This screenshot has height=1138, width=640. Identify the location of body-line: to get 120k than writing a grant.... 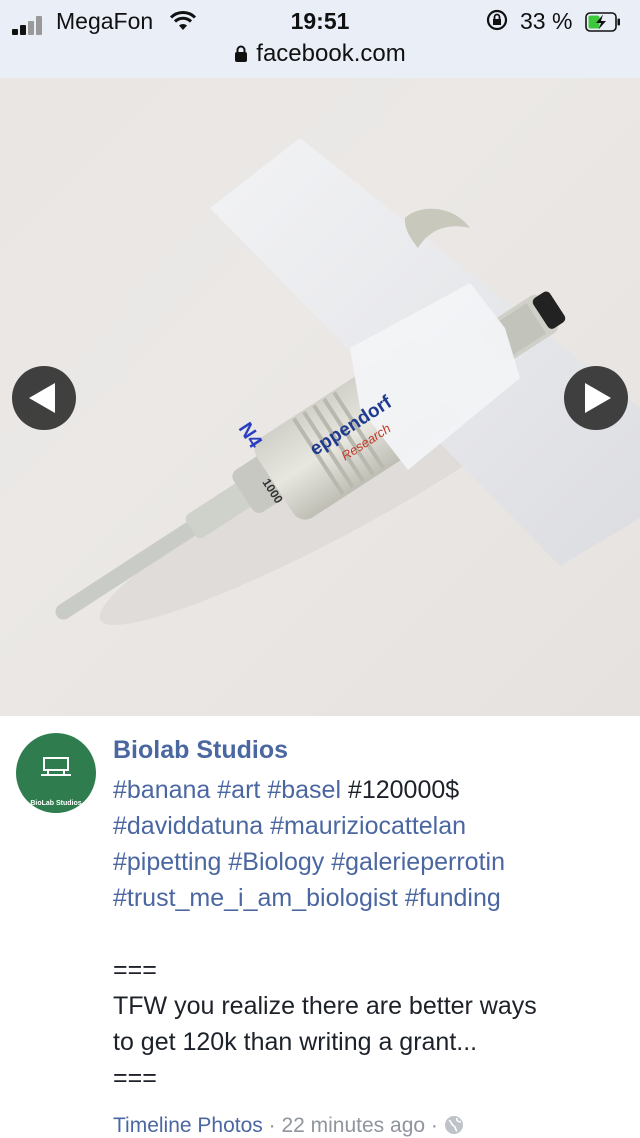
(295, 1042).